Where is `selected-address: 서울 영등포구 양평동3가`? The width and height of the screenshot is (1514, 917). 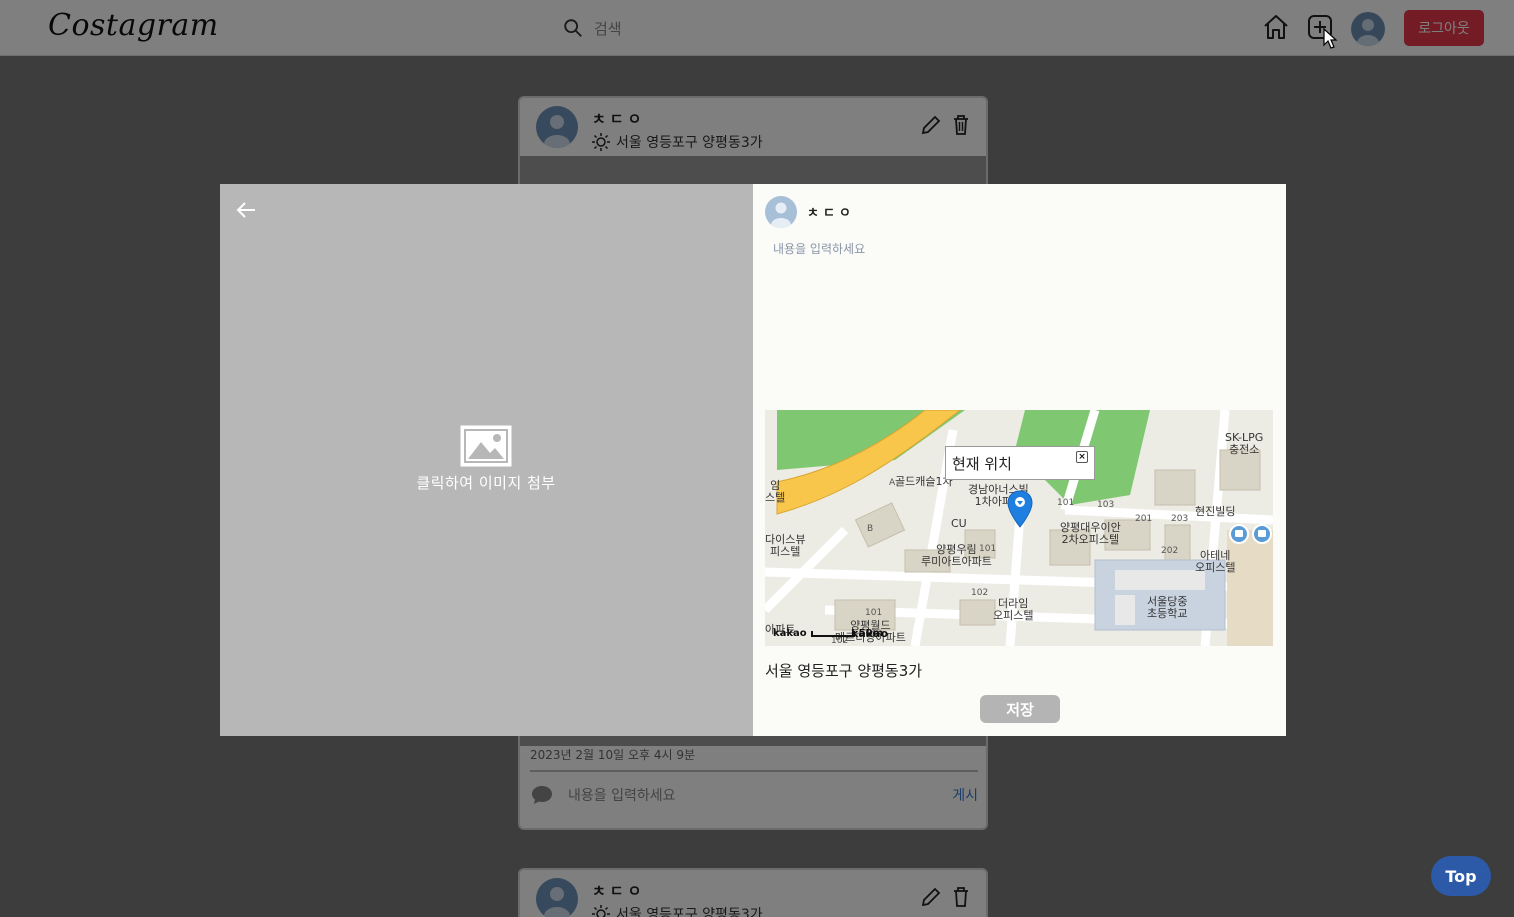 selected-address: 서울 영등포구 양평동3가 is located at coordinates (844, 671).